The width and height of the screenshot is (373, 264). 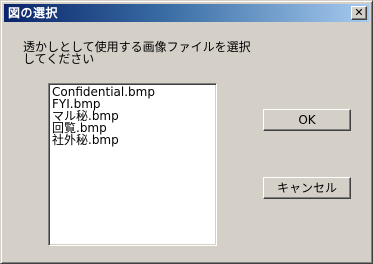 What do you see at coordinates (134, 140) in the screenshot?
I see `list-item-shagaihi: 社外秘.bmp` at bounding box center [134, 140].